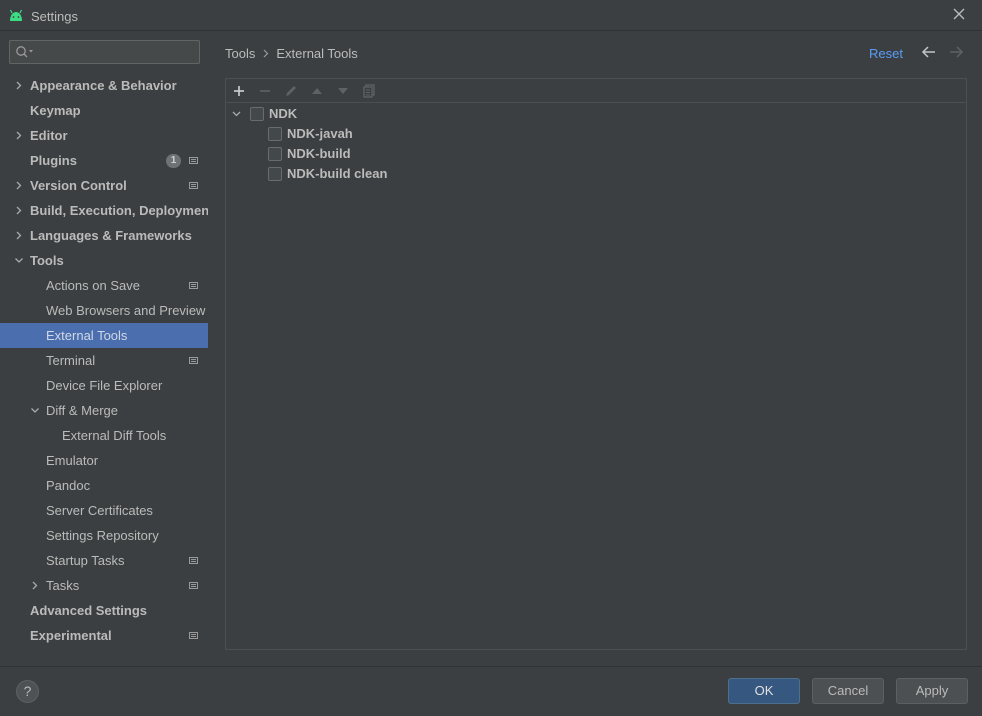 Image resolution: width=982 pixels, height=716 pixels. What do you see at coordinates (104, 585) in the screenshot?
I see `sidebar-item-tasks: Tasks` at bounding box center [104, 585].